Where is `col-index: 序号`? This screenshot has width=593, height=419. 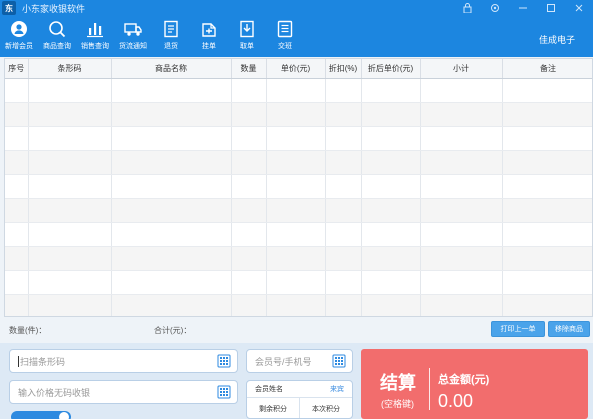
col-index: 序号 is located at coordinates (17, 69).